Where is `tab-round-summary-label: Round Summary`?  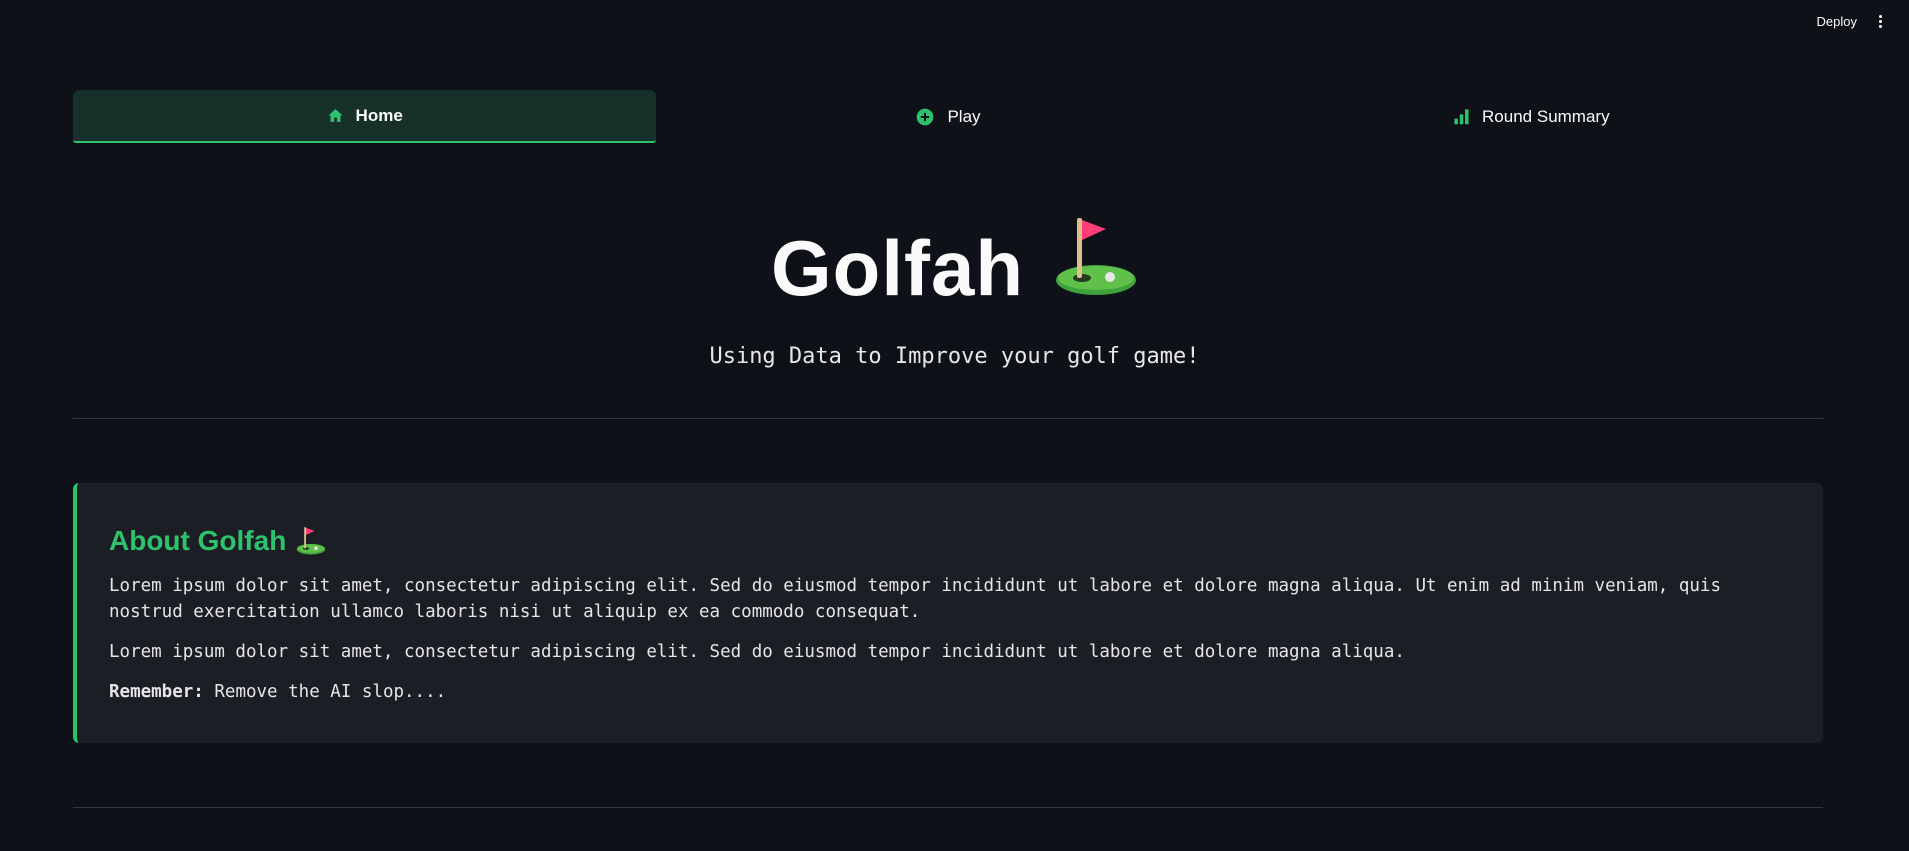 tab-round-summary-label: Round Summary is located at coordinates (1546, 116).